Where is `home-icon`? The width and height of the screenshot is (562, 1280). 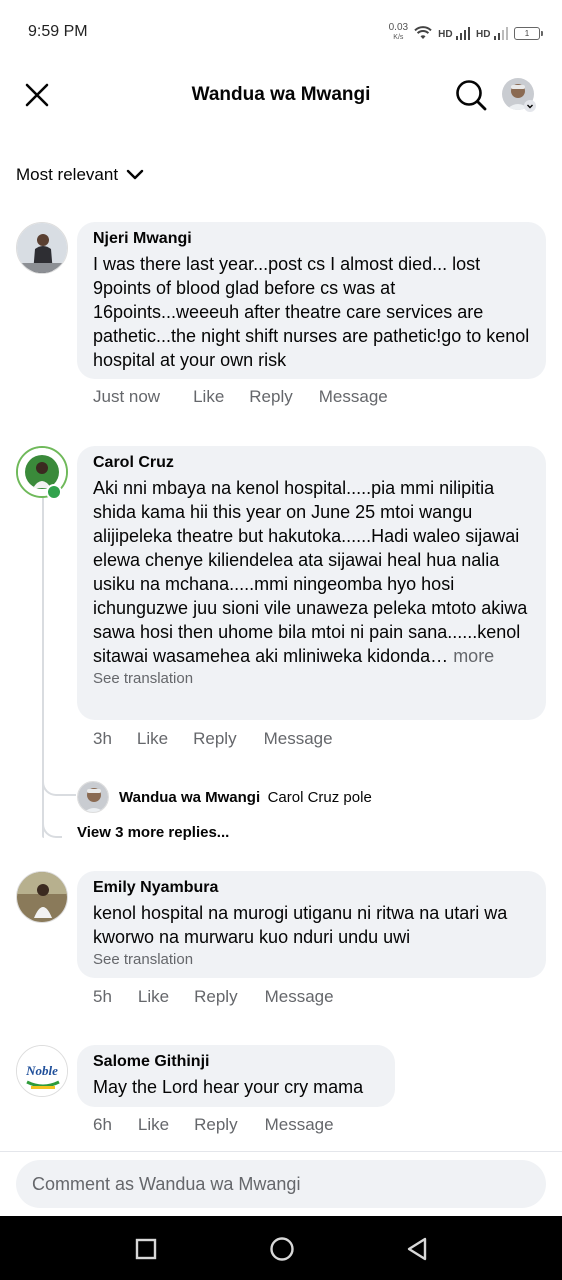
home-icon is located at coordinates (282, 1249).